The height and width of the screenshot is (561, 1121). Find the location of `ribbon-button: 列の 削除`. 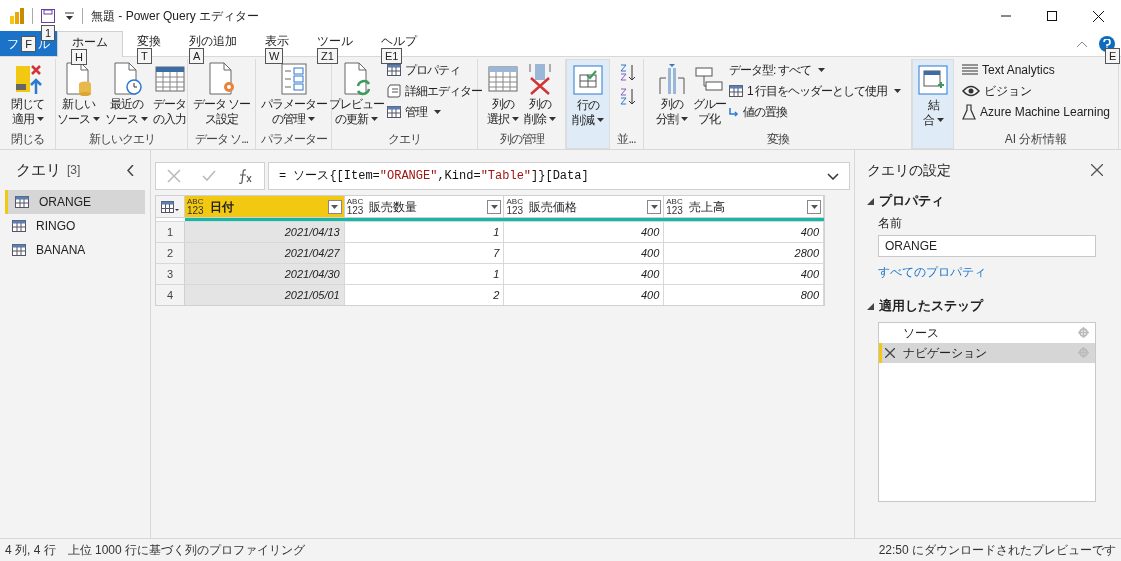

ribbon-button: 列の 削除 is located at coordinates (540, 93).